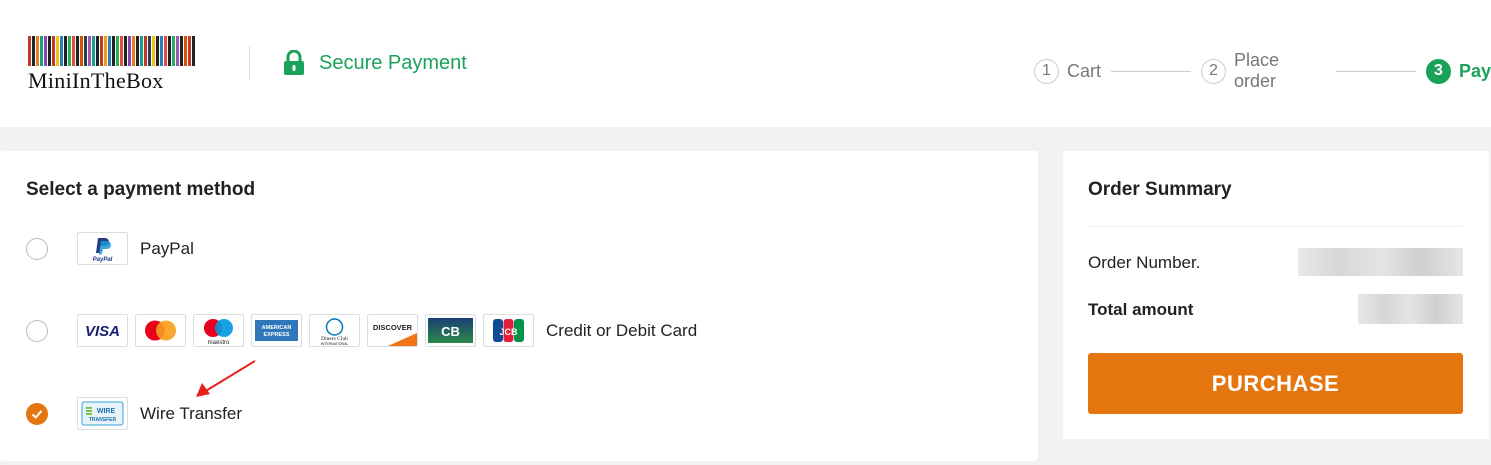 Image resolution: width=1491 pixels, height=465 pixels. I want to click on payment-option-paypal: PayPal PayPal, so click(110, 248).